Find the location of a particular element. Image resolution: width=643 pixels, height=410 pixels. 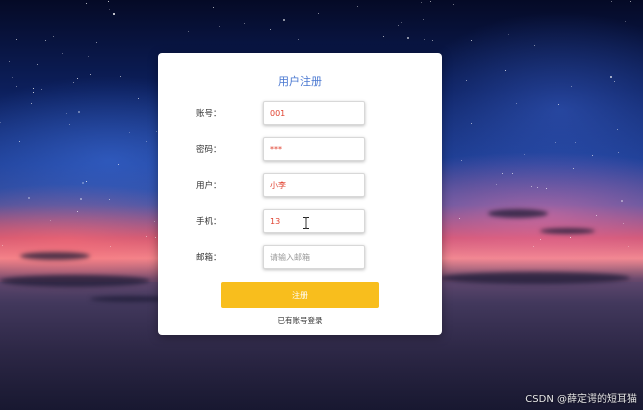

account-input is located at coordinates (314, 113).